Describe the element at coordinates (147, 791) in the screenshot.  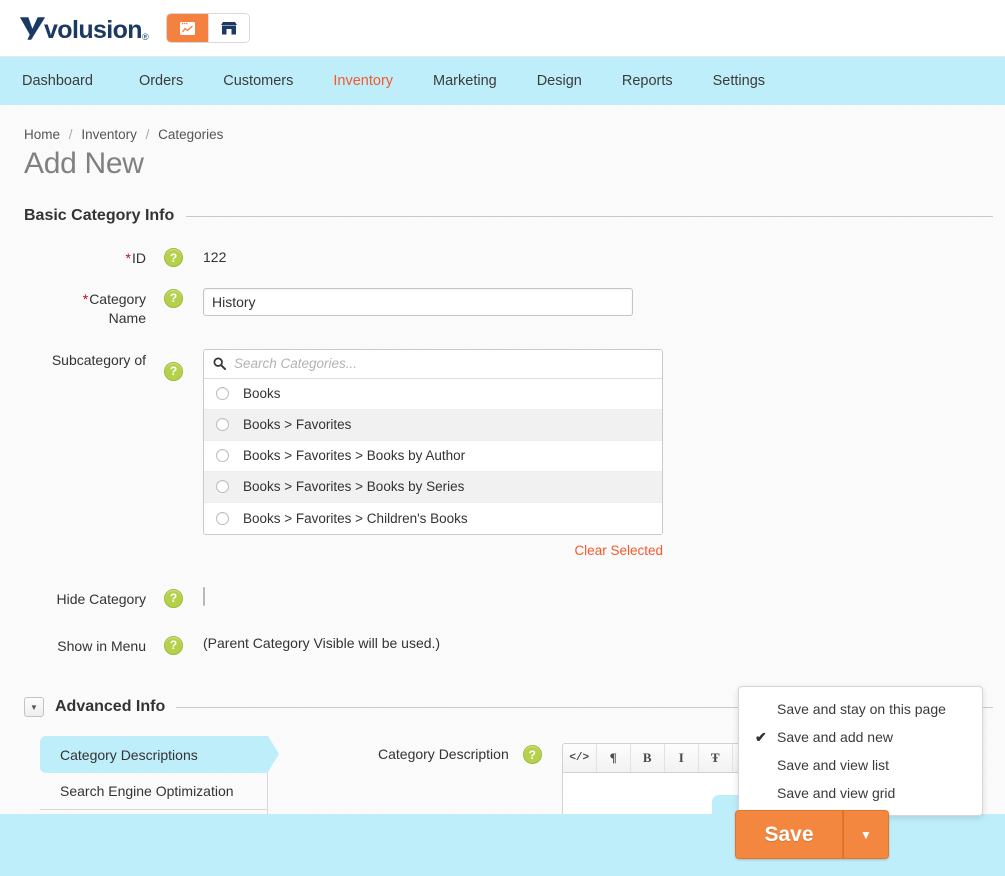
I see `tab-label: Search Engine Optimization` at that location.